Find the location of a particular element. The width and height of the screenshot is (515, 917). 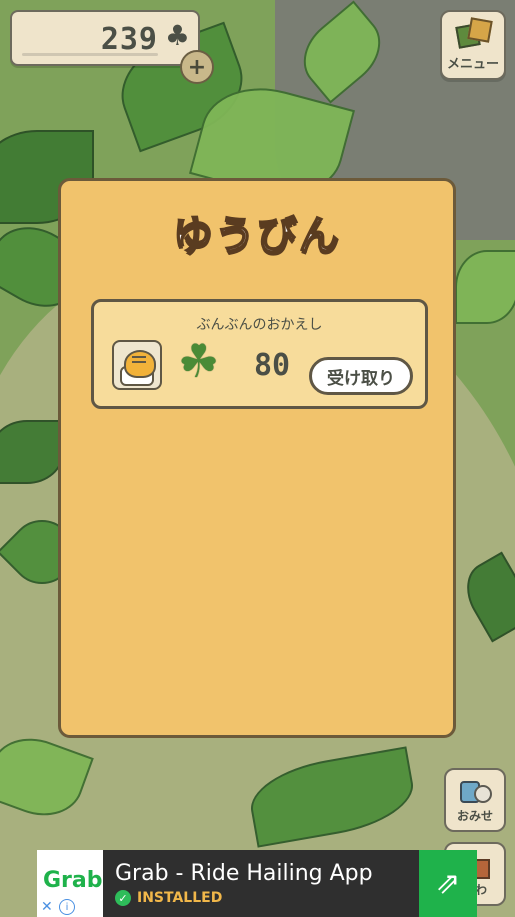

ad-info-icon: i is located at coordinates (67, 907).